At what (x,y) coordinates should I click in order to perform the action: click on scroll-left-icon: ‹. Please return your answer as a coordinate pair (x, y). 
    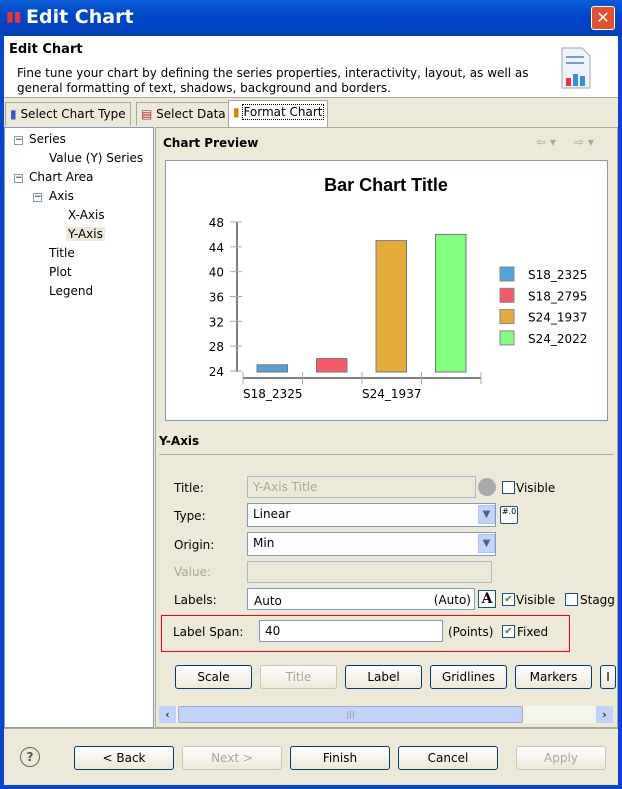
    Looking at the image, I should click on (167, 714).